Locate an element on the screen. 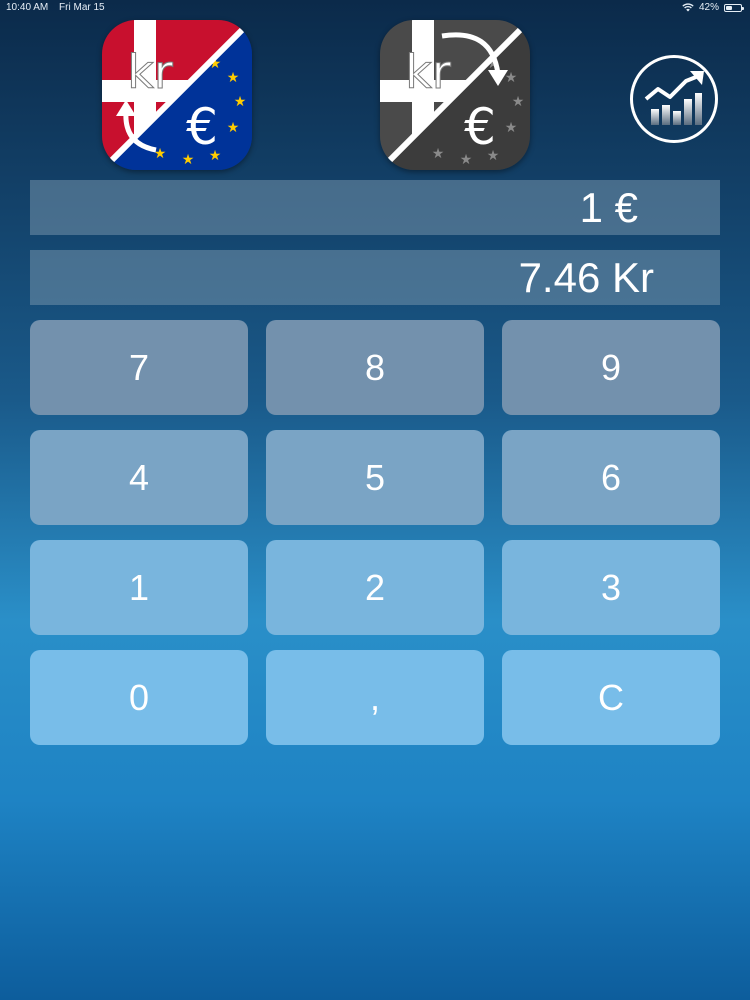 The height and width of the screenshot is (1000, 750). key-decimal-comma: , is located at coordinates (375, 697).